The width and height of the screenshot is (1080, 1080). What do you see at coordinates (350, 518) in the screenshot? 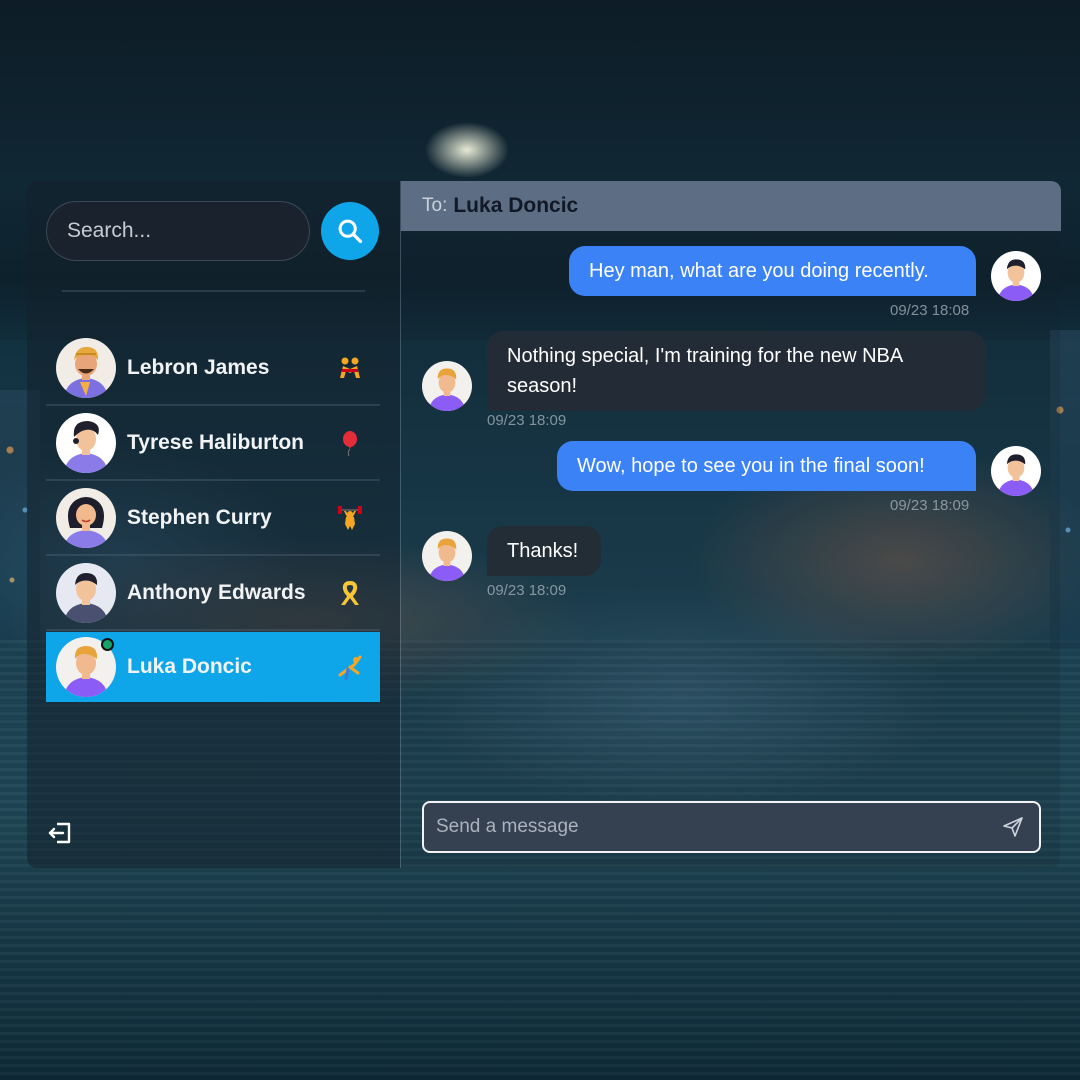
I see `weightlifter-icon` at bounding box center [350, 518].